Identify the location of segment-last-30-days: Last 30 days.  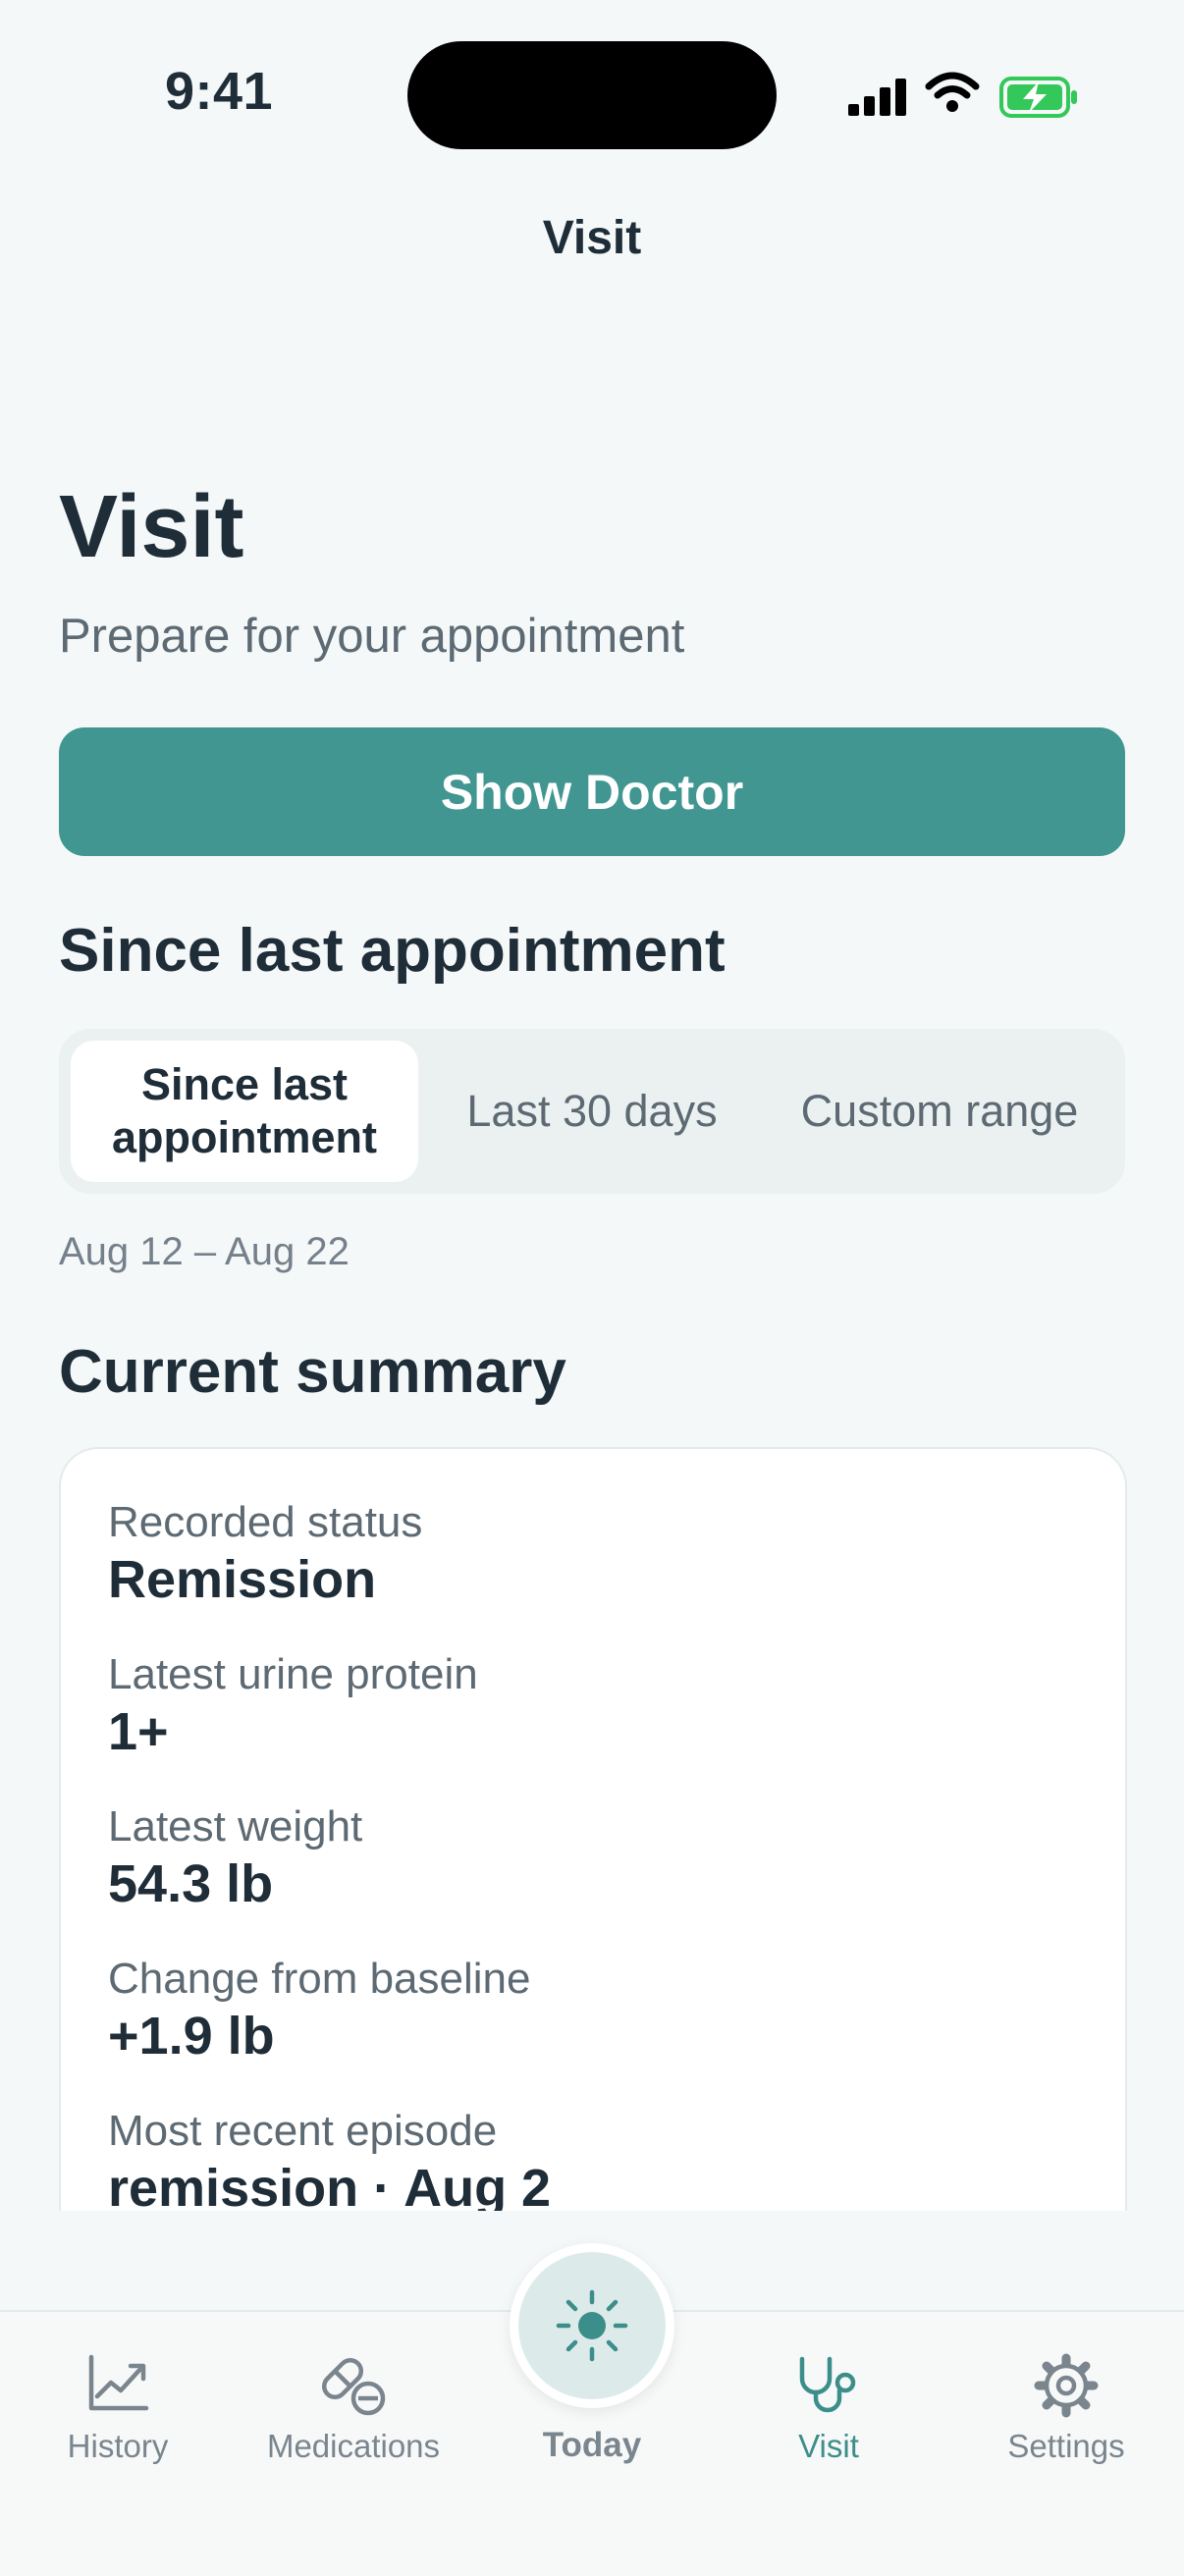
(592, 1111).